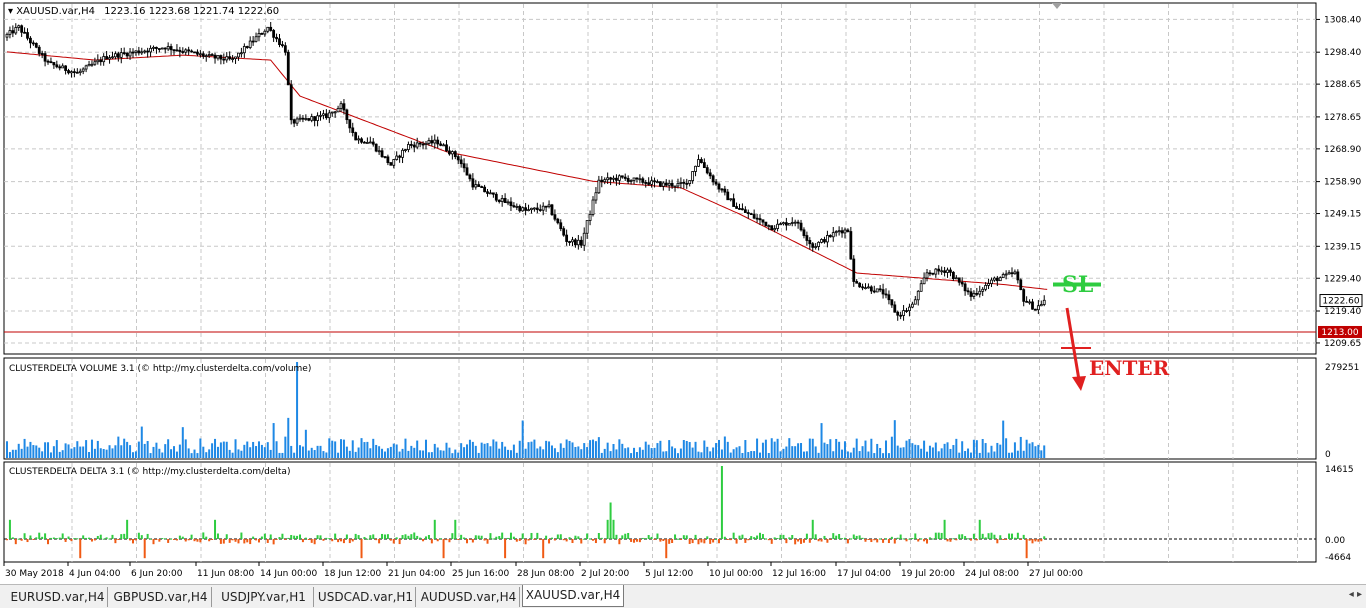 The image size is (1366, 608). I want to click on tab-usdcad: USDCAD.var,H1, so click(366, 597).